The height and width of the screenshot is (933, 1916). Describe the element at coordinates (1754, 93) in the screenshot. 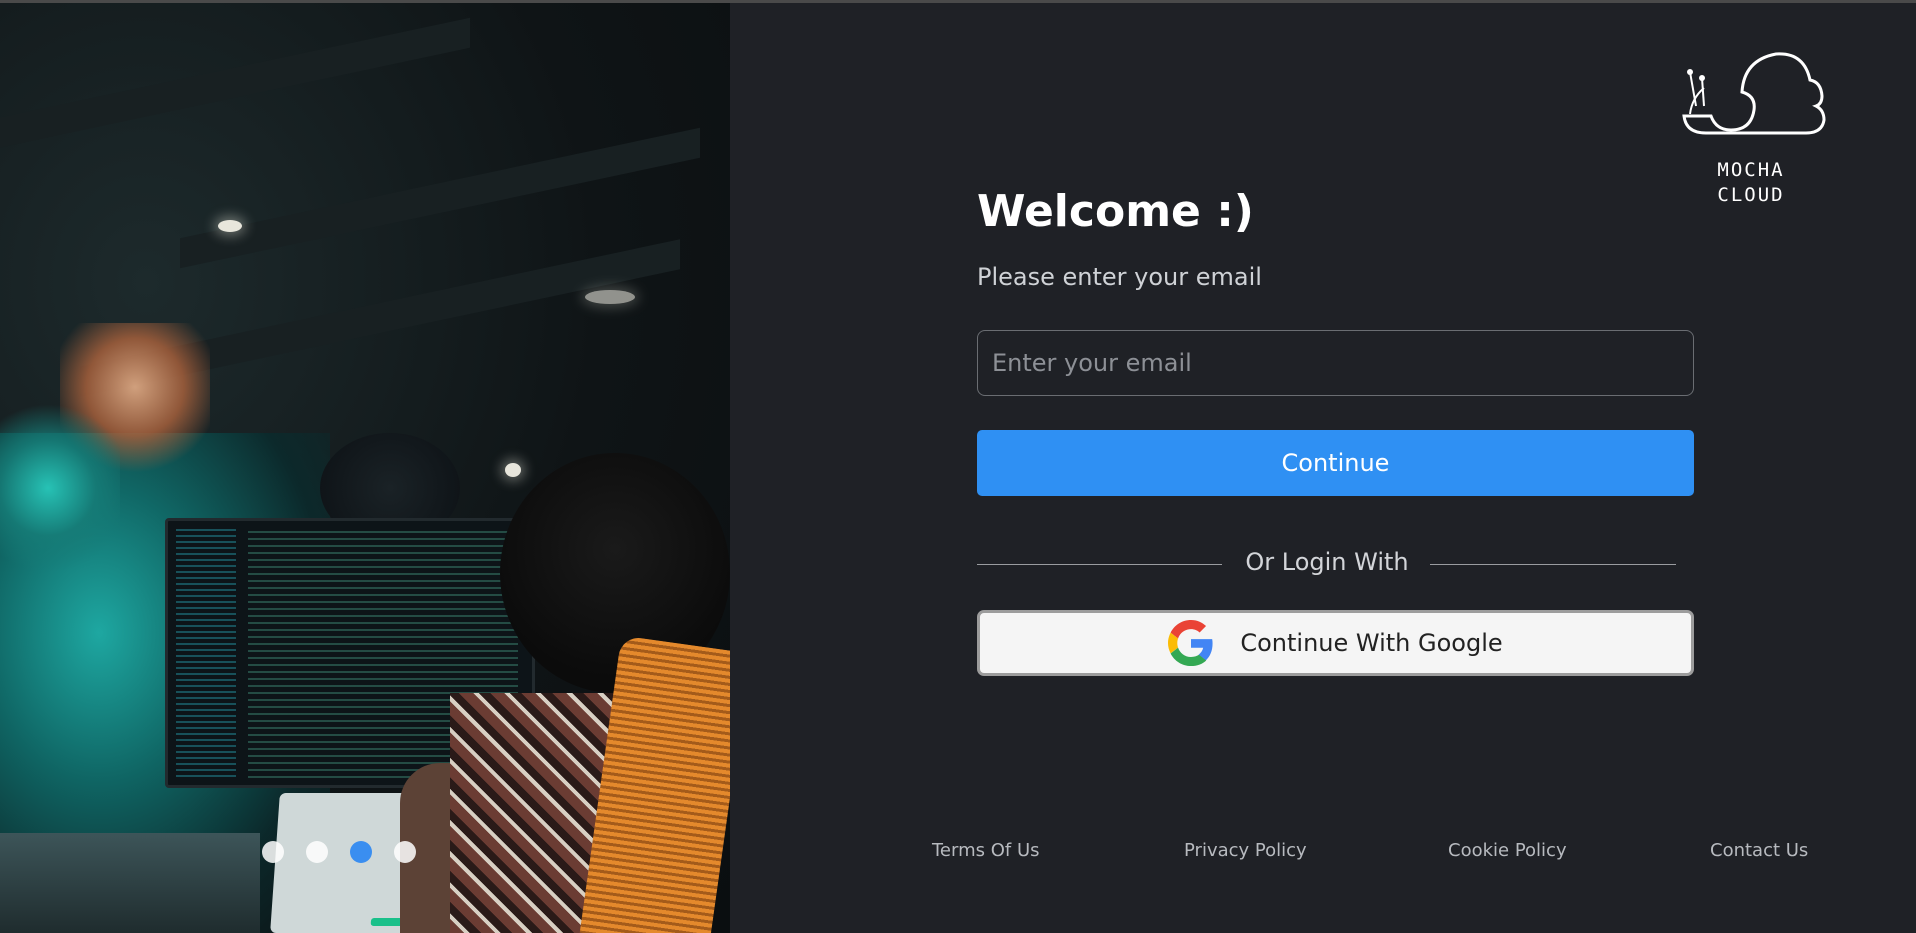

I see `snail-cloud-logo-icon` at that location.